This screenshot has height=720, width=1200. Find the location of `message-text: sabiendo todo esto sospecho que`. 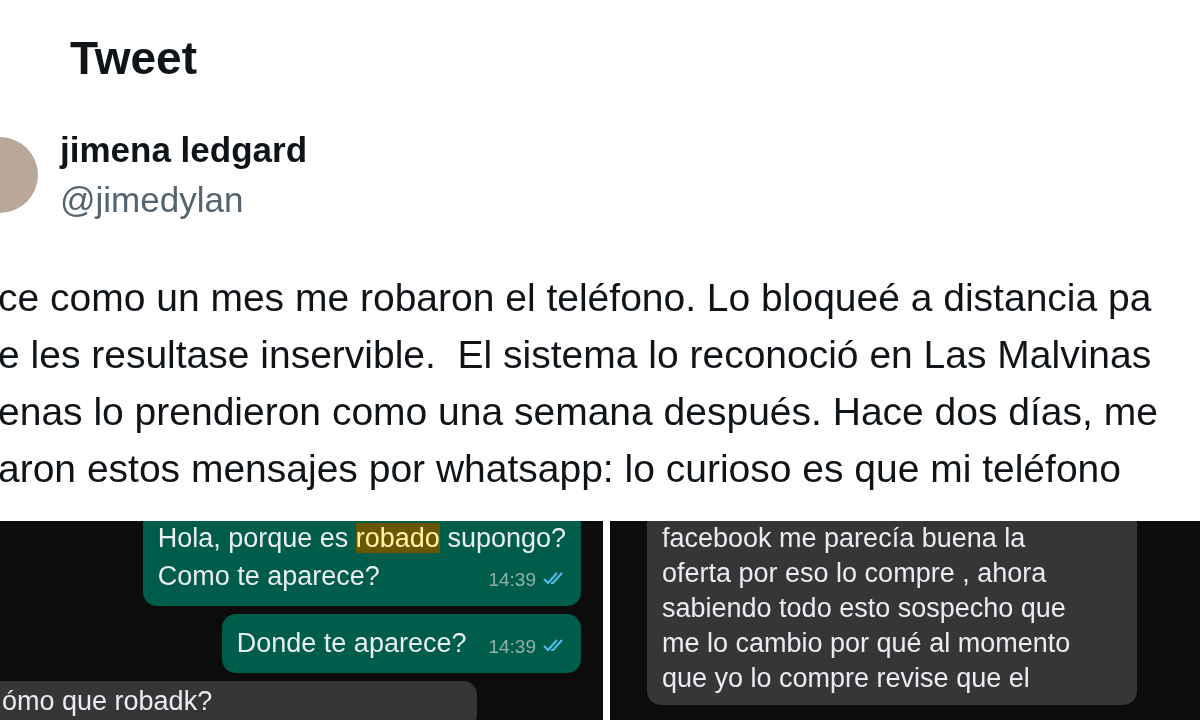

message-text: sabiendo todo esto sospecho que is located at coordinates (864, 608).